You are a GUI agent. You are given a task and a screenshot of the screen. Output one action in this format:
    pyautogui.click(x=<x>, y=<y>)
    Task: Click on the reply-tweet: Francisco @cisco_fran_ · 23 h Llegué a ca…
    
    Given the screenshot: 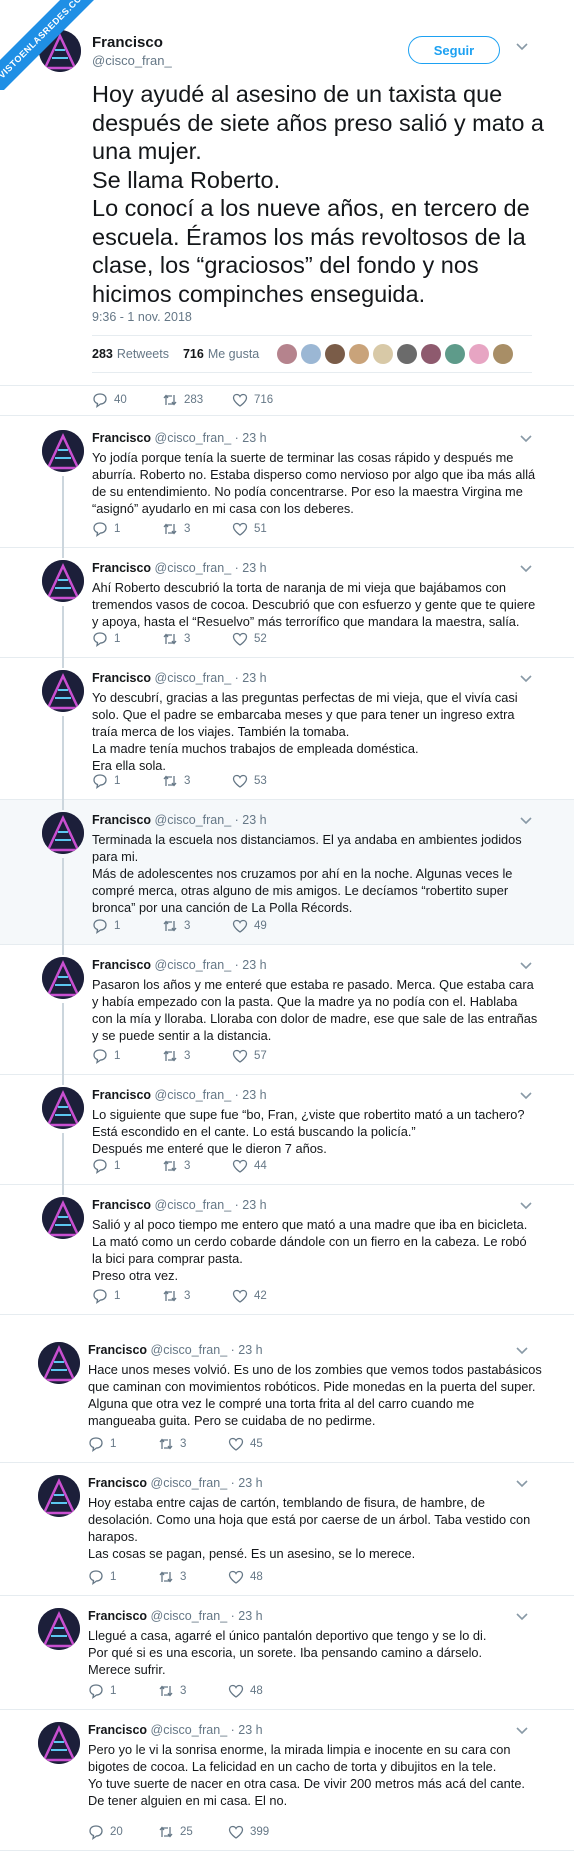 What is the action you would take?
    pyautogui.click(x=287, y=1653)
    